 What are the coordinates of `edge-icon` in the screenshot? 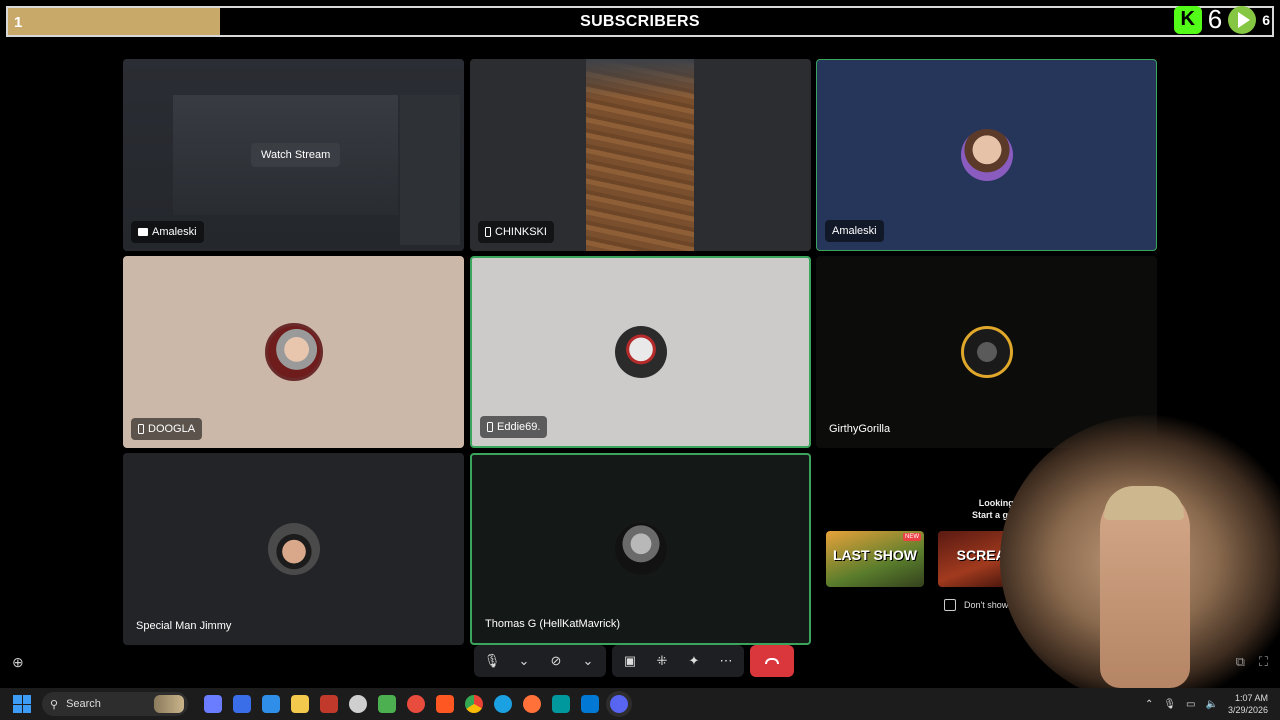 It's located at (503, 704).